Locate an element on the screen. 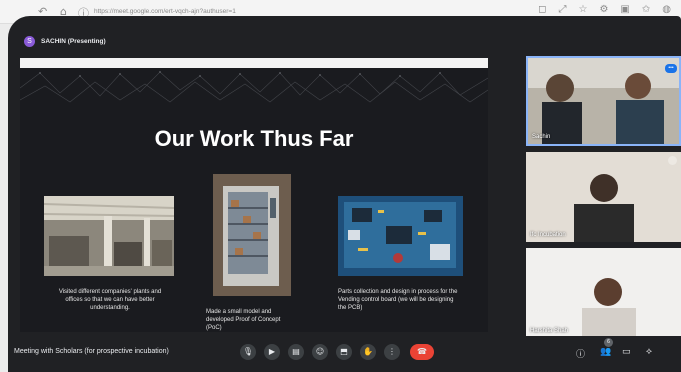  presenter-bar: S SACHIN (Presenting) is located at coordinates (65, 41).